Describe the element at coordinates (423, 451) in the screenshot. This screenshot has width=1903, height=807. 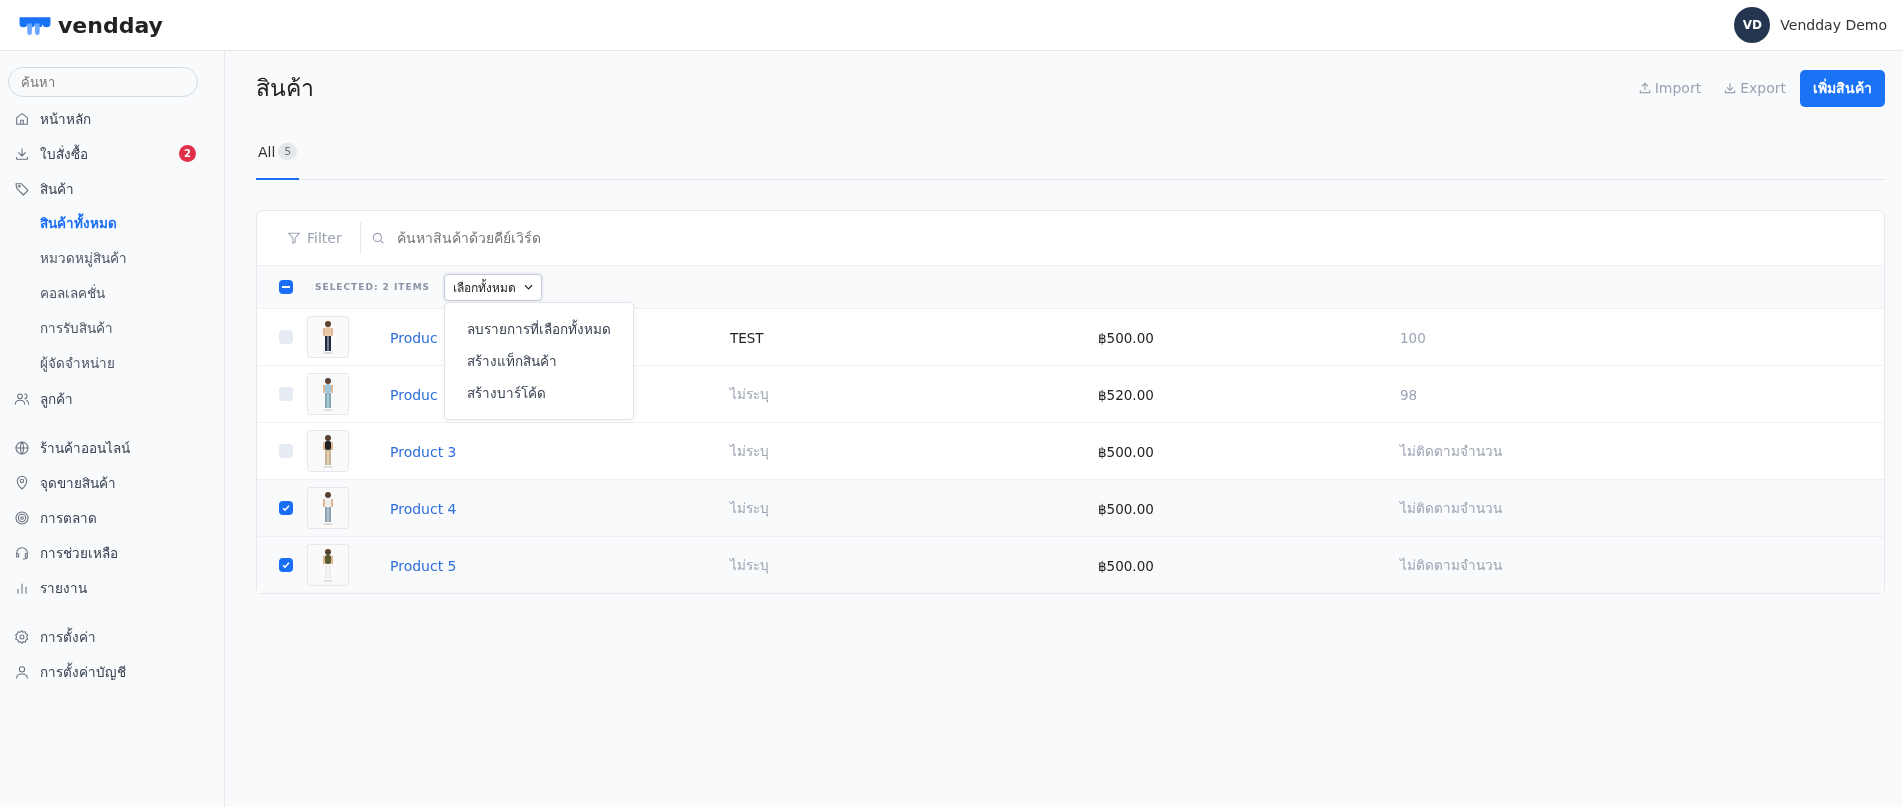
I see `product-name-link: Product 3` at that location.